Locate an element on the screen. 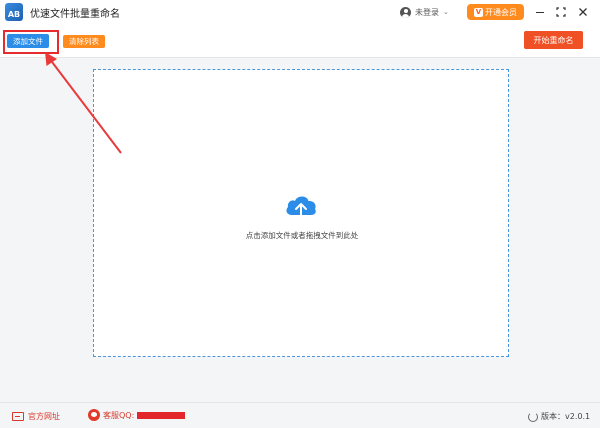  chevron-down-icon: ⌄ is located at coordinates (446, 12).